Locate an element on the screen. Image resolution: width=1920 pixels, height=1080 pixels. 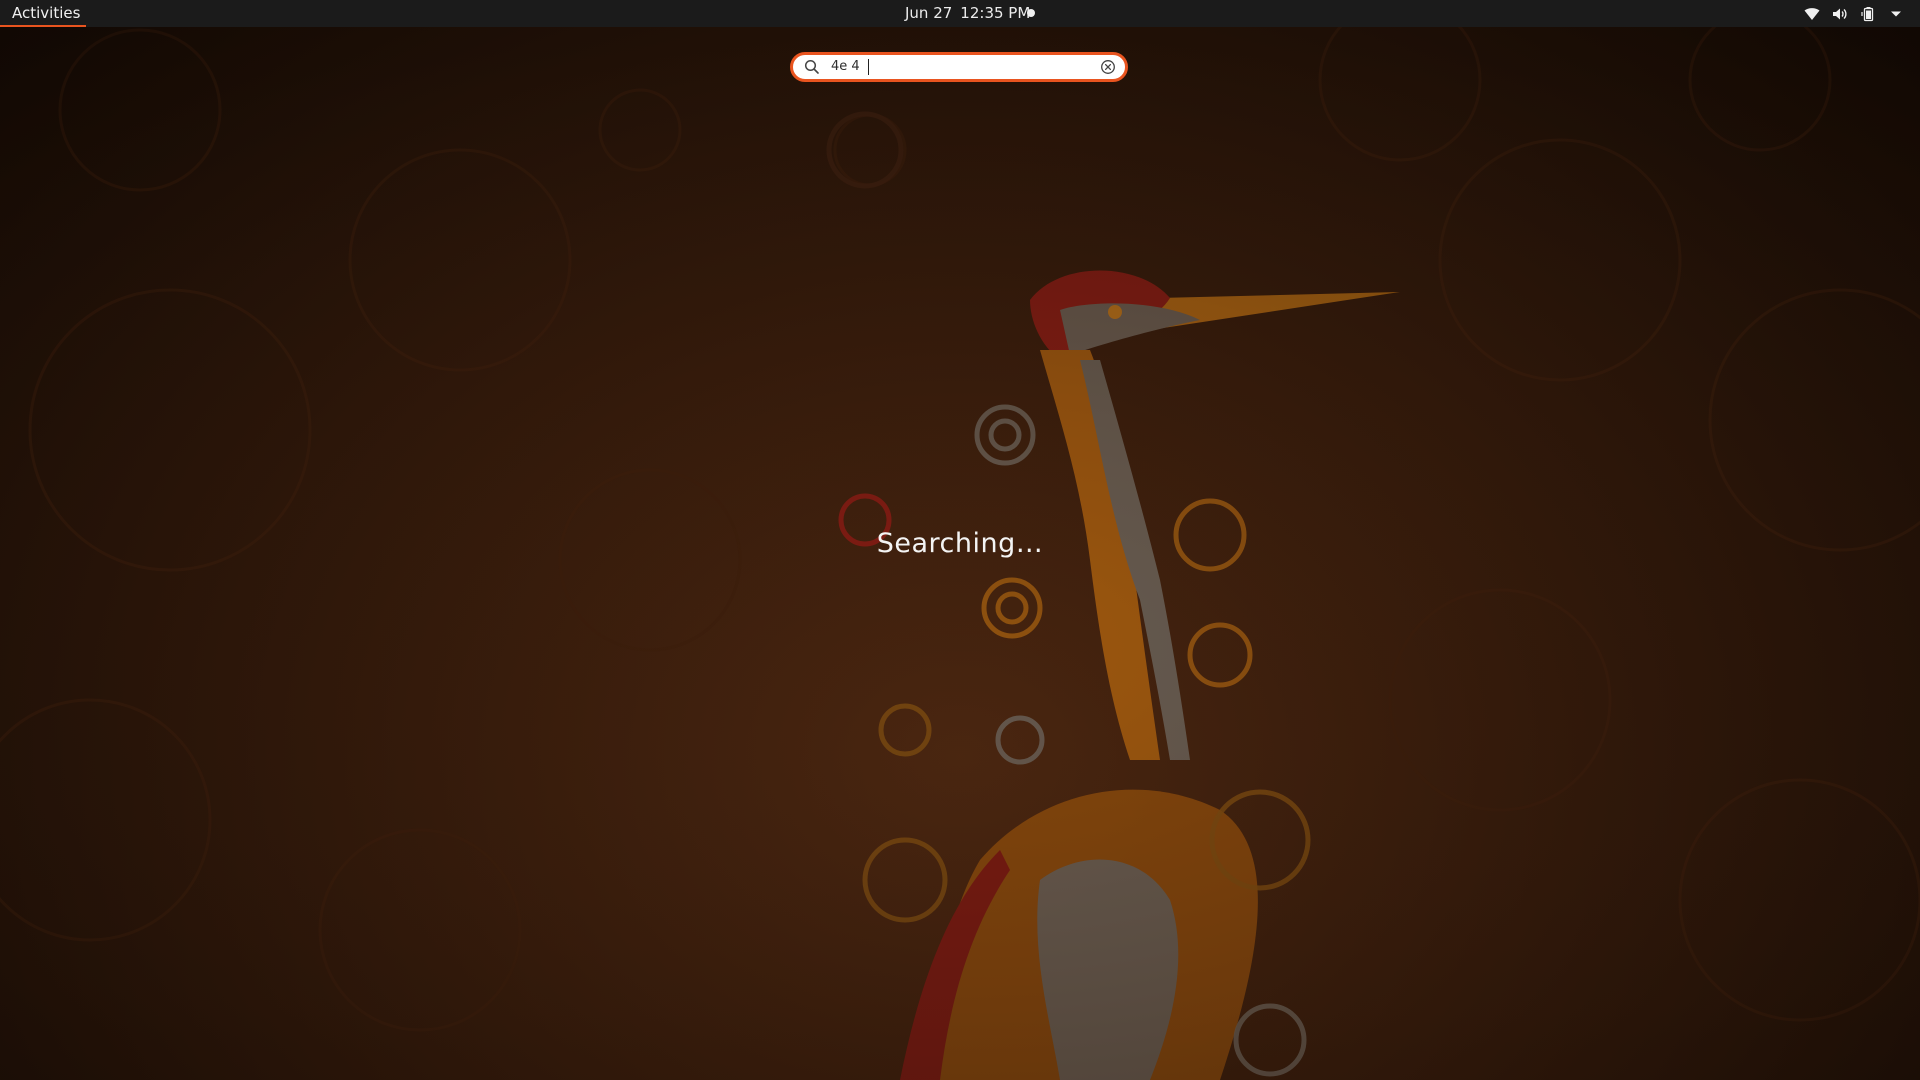
activities-button: Activities is located at coordinates (46, 13).